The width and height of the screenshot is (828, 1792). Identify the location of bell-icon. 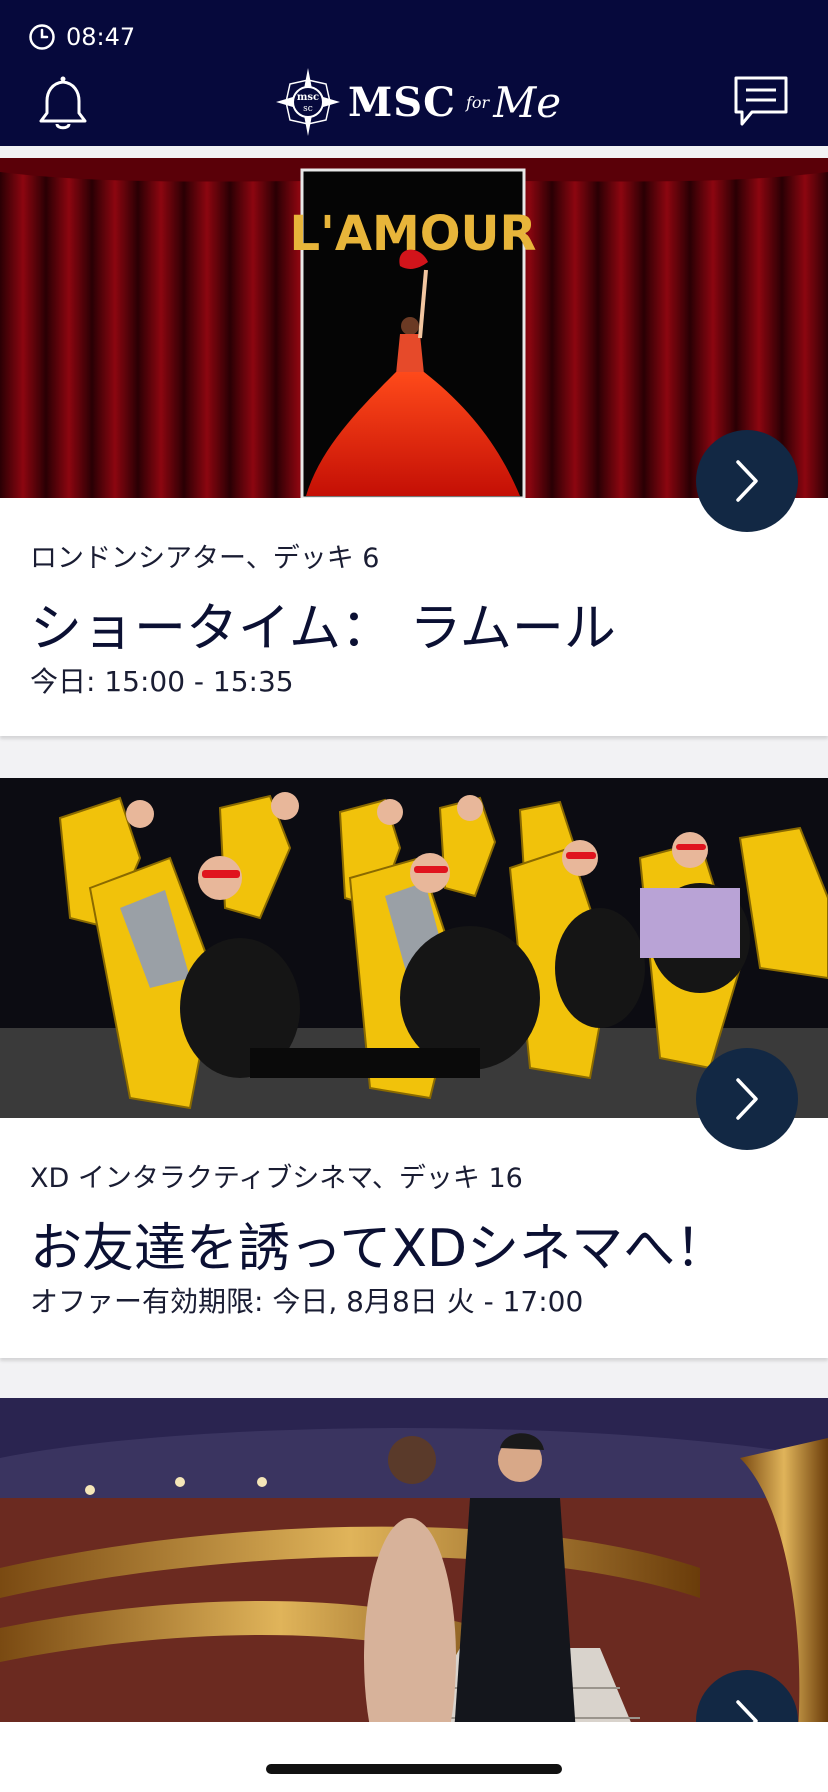
(63, 103).